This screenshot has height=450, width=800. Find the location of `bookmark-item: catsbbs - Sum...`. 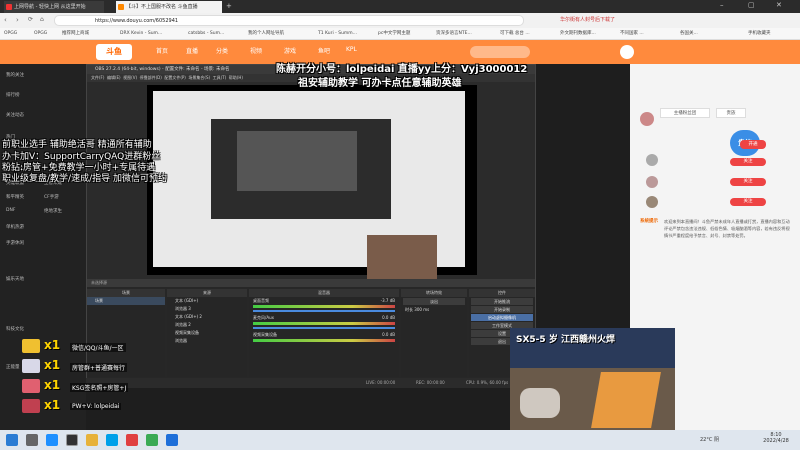

bookmark-item: catsbbs - Sum... is located at coordinates (206, 34).